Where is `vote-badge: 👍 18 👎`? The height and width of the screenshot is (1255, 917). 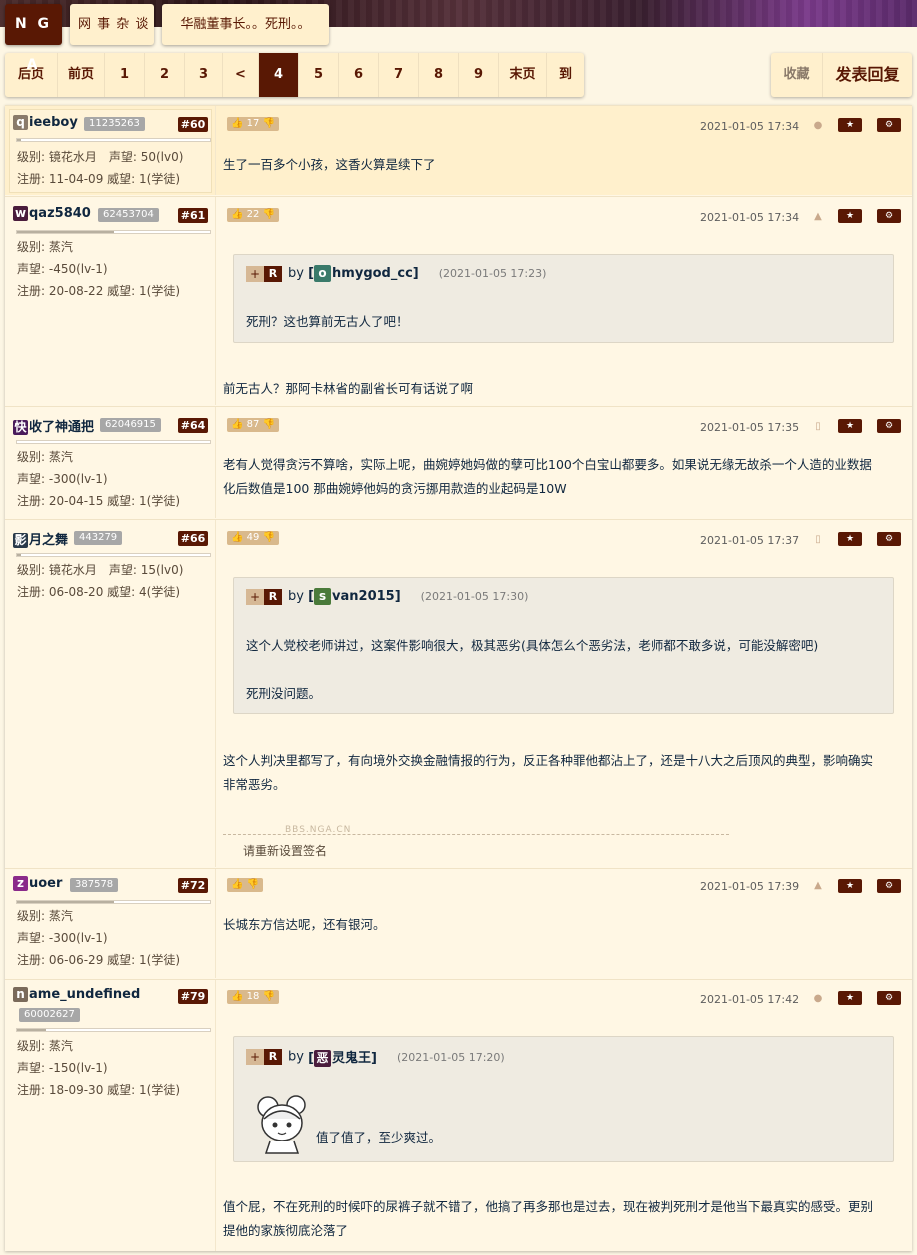 vote-badge: 👍 18 👎 is located at coordinates (253, 997).